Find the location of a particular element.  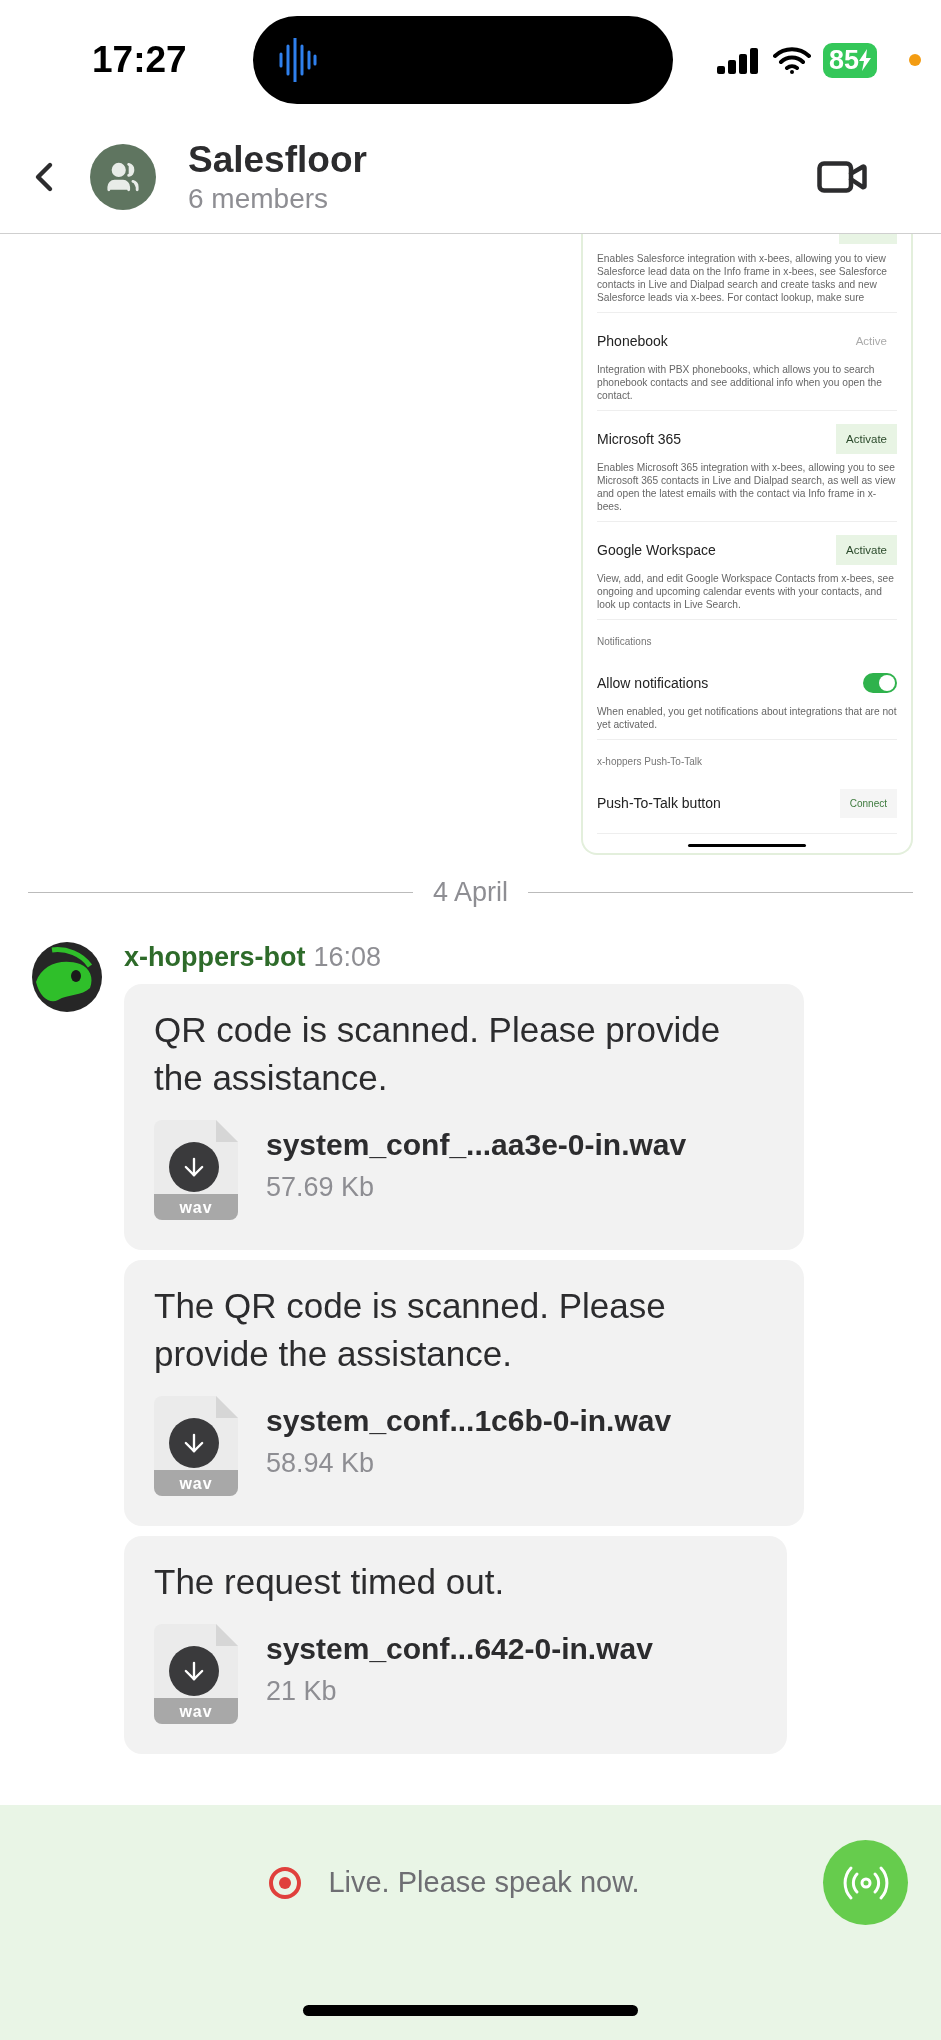

sender-name: x-hoppers-bot is located at coordinates (215, 957).